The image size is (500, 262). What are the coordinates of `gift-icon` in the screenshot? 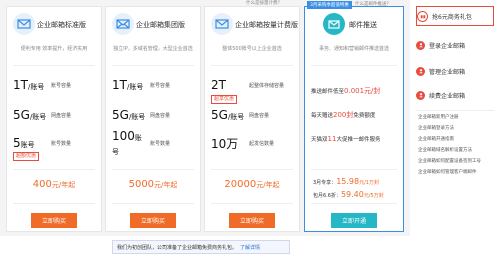 It's located at (422, 16).